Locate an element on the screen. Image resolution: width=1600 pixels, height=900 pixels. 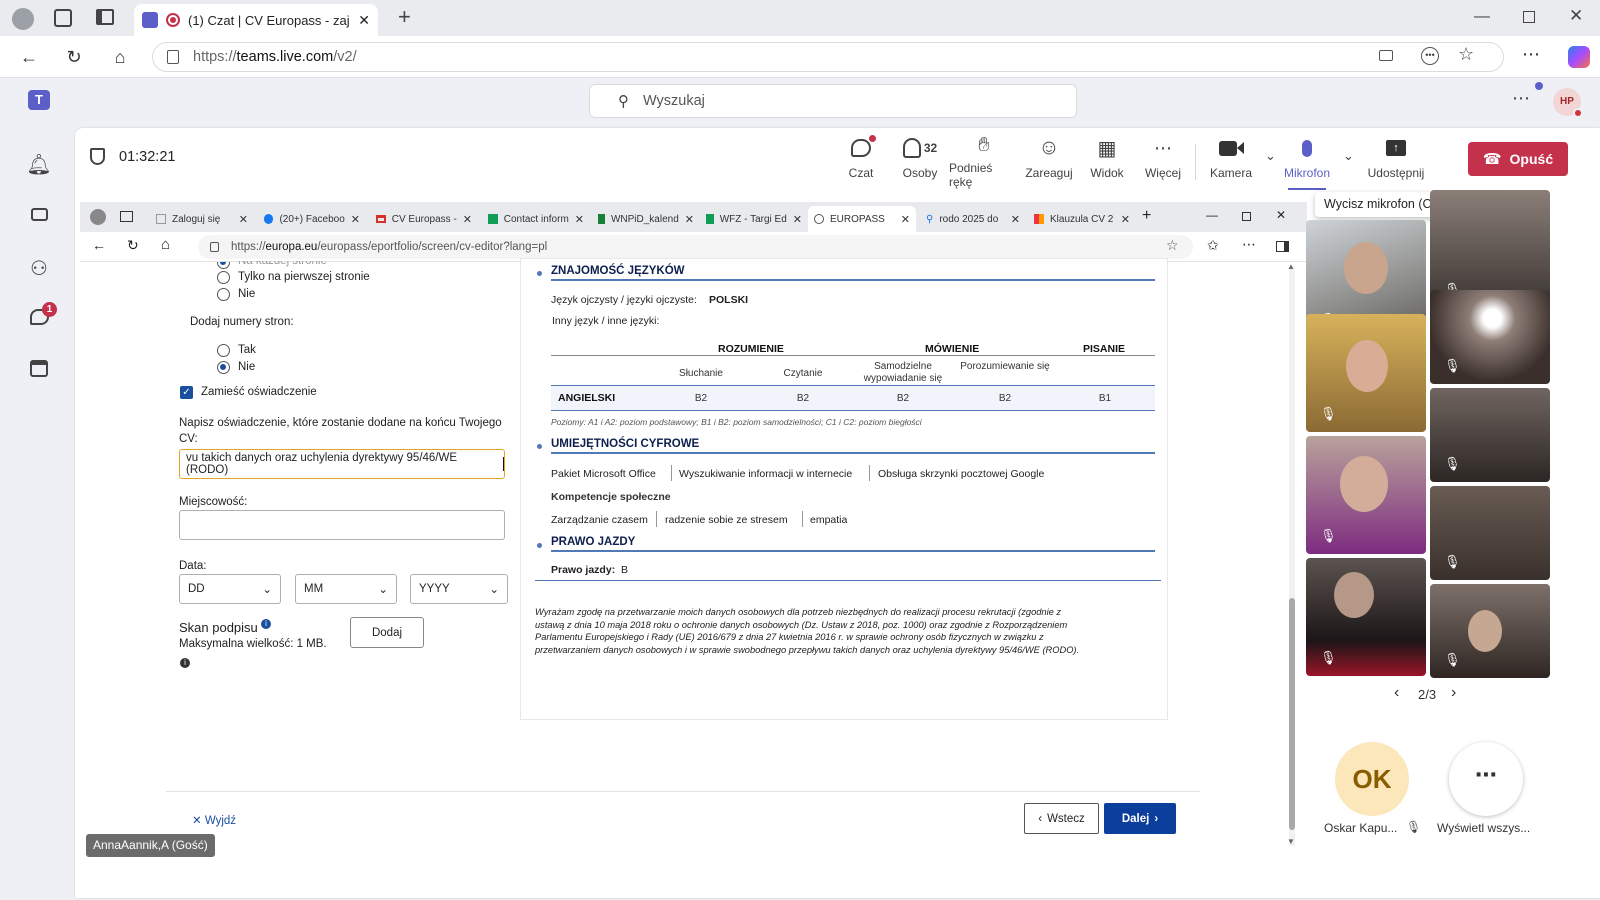
shared-tab-label: Zaloguj się is located at coordinates (196, 219).